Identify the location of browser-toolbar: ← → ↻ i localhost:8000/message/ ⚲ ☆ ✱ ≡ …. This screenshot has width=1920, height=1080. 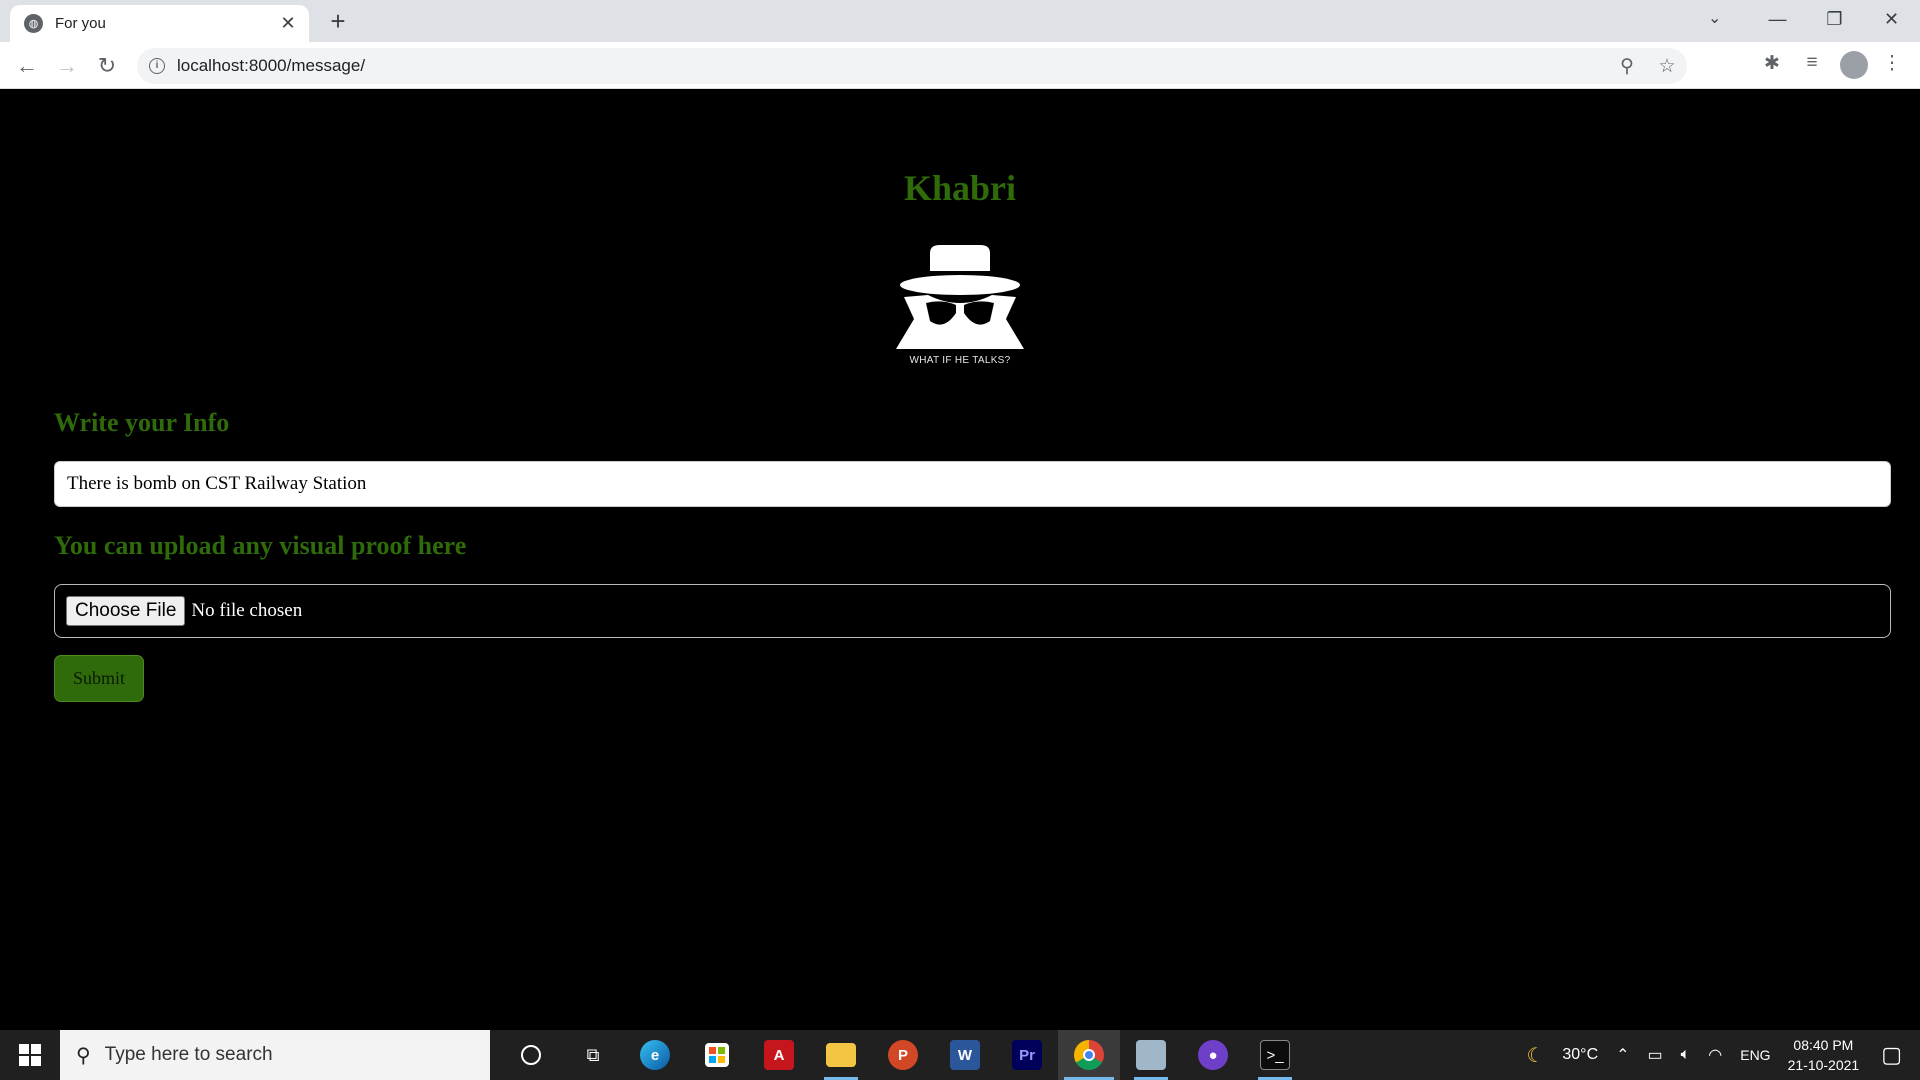
(960, 65).